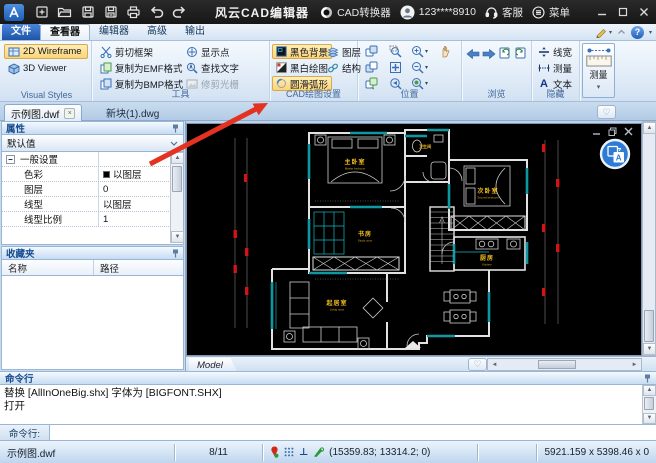 This screenshot has width=656, height=463. I want to click on tab-editor: 编辑器, so click(114, 32).